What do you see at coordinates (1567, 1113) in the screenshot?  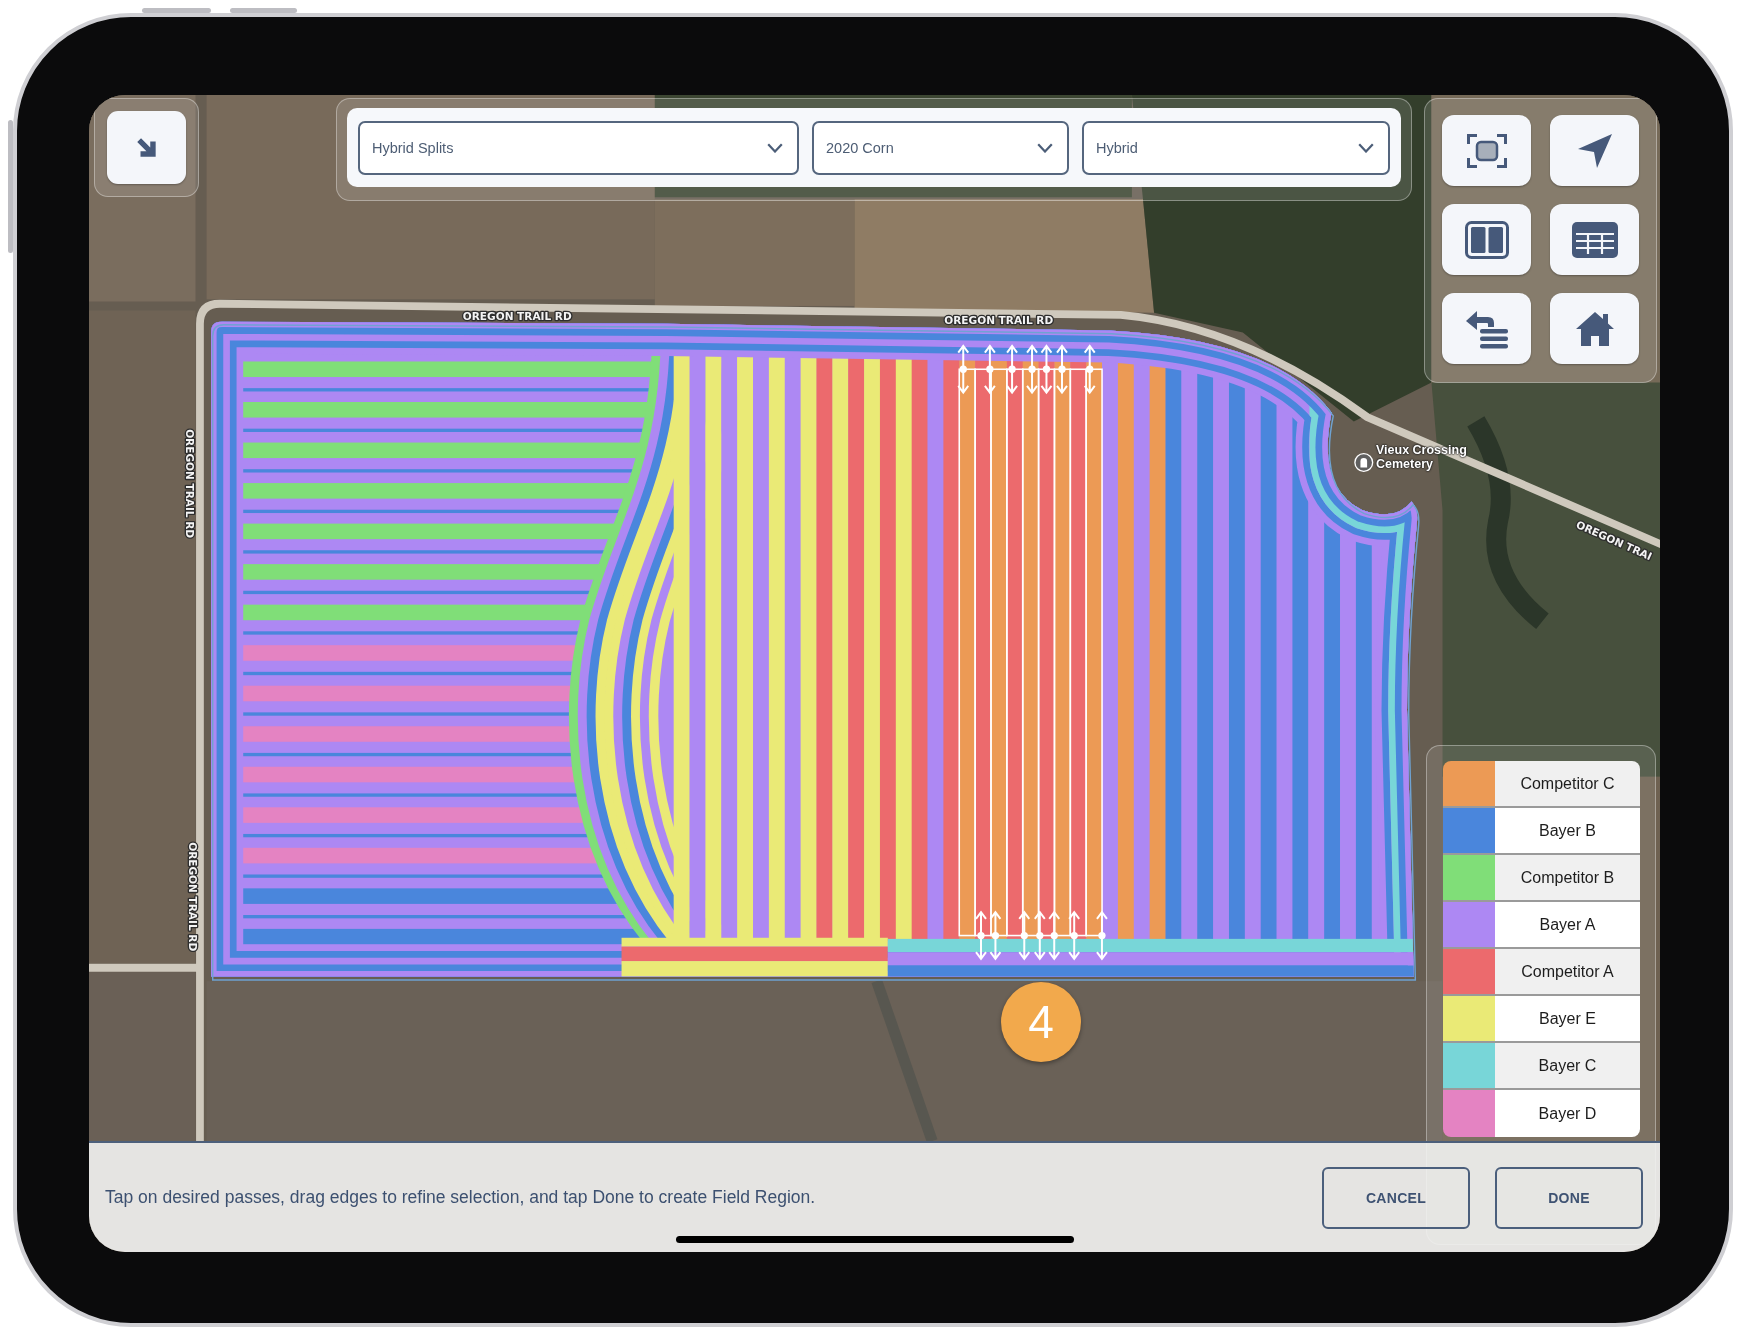 I see `legend-label: Bayer D` at bounding box center [1567, 1113].